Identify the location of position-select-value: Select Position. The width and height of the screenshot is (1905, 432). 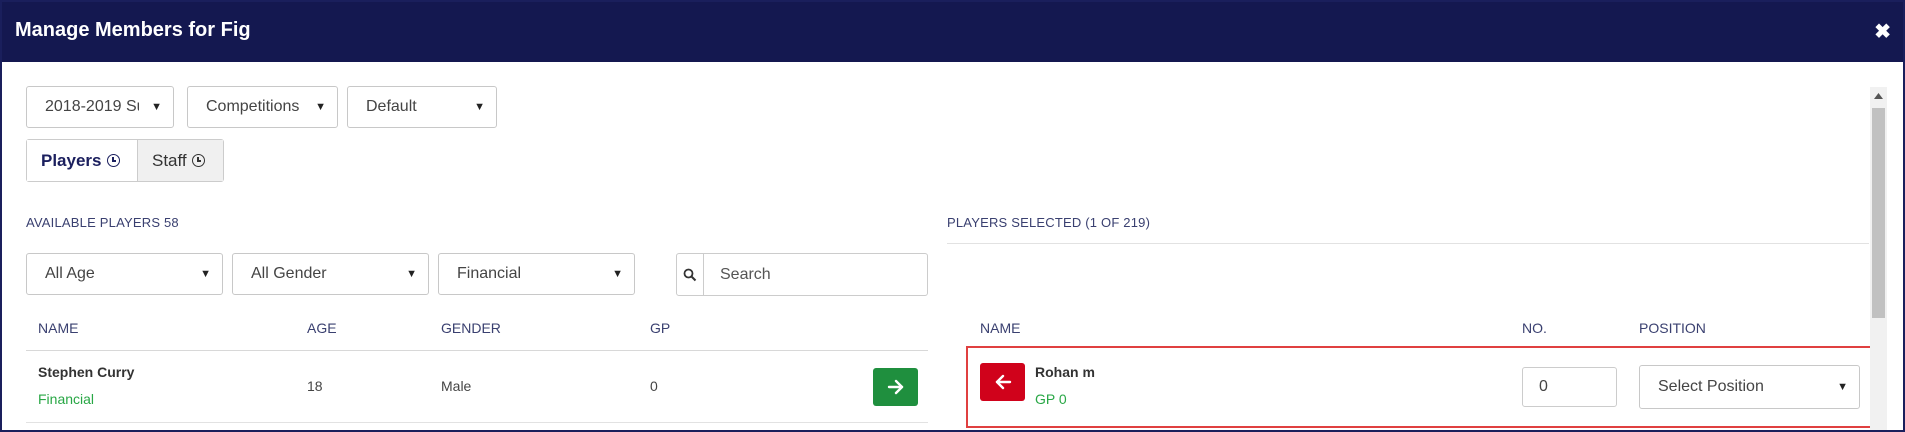
(1711, 386).